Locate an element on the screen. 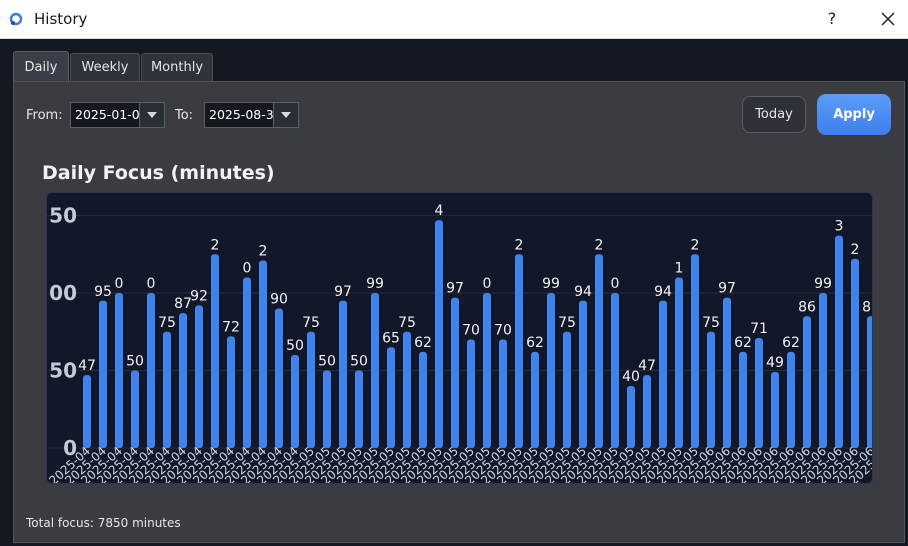 The image size is (908, 546). from-date-select: 2025-01-01 is located at coordinates (117, 115).